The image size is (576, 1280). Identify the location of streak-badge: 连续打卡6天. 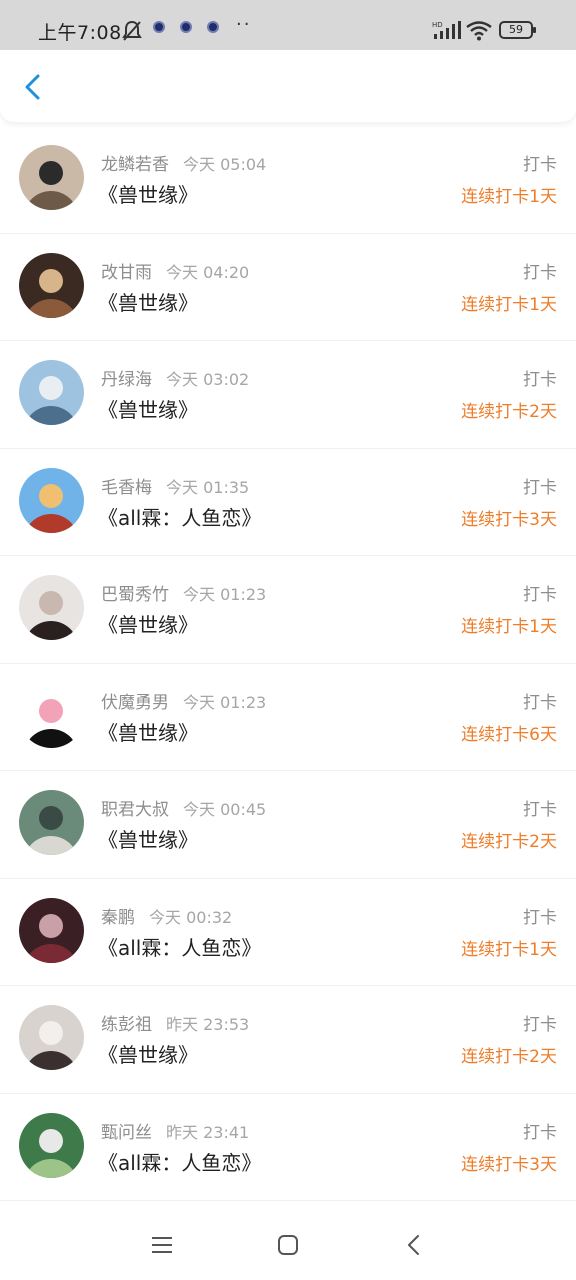
(509, 734).